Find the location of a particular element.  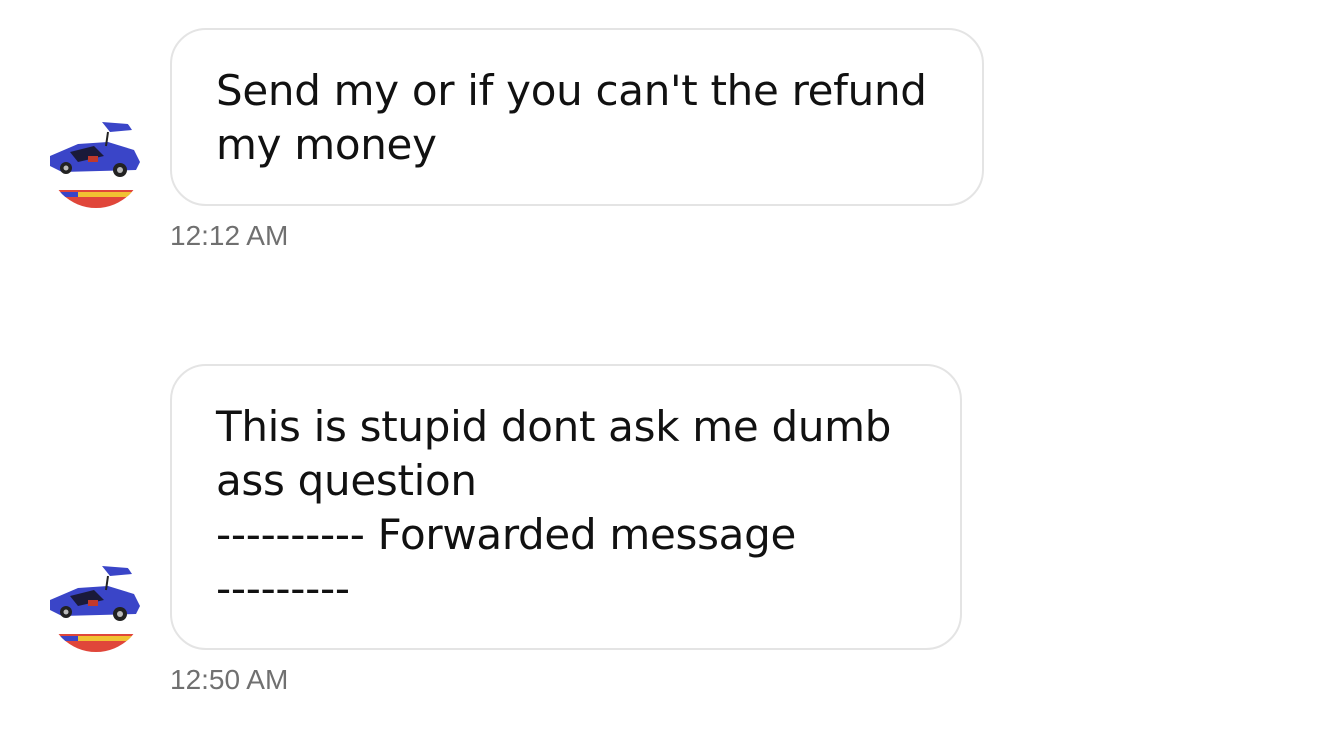

message-text-line: Send my or if you can't the refund is located at coordinates (571, 90).